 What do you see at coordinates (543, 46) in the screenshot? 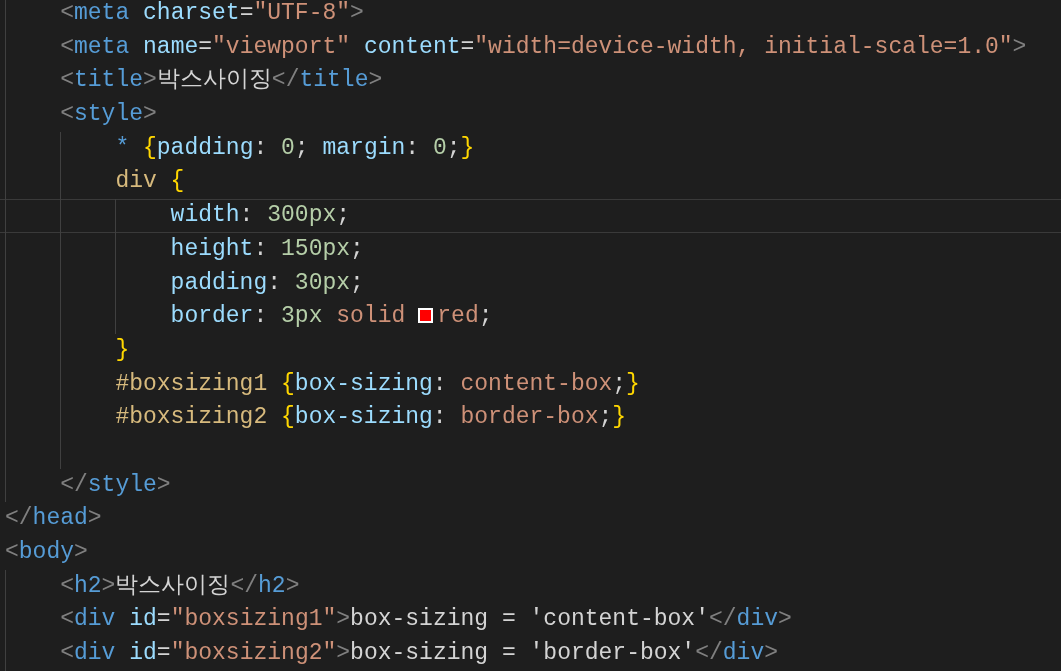
I see `code-text: <meta name="viewport" content="width=device-width, initial-scale=1.0">` at bounding box center [543, 46].